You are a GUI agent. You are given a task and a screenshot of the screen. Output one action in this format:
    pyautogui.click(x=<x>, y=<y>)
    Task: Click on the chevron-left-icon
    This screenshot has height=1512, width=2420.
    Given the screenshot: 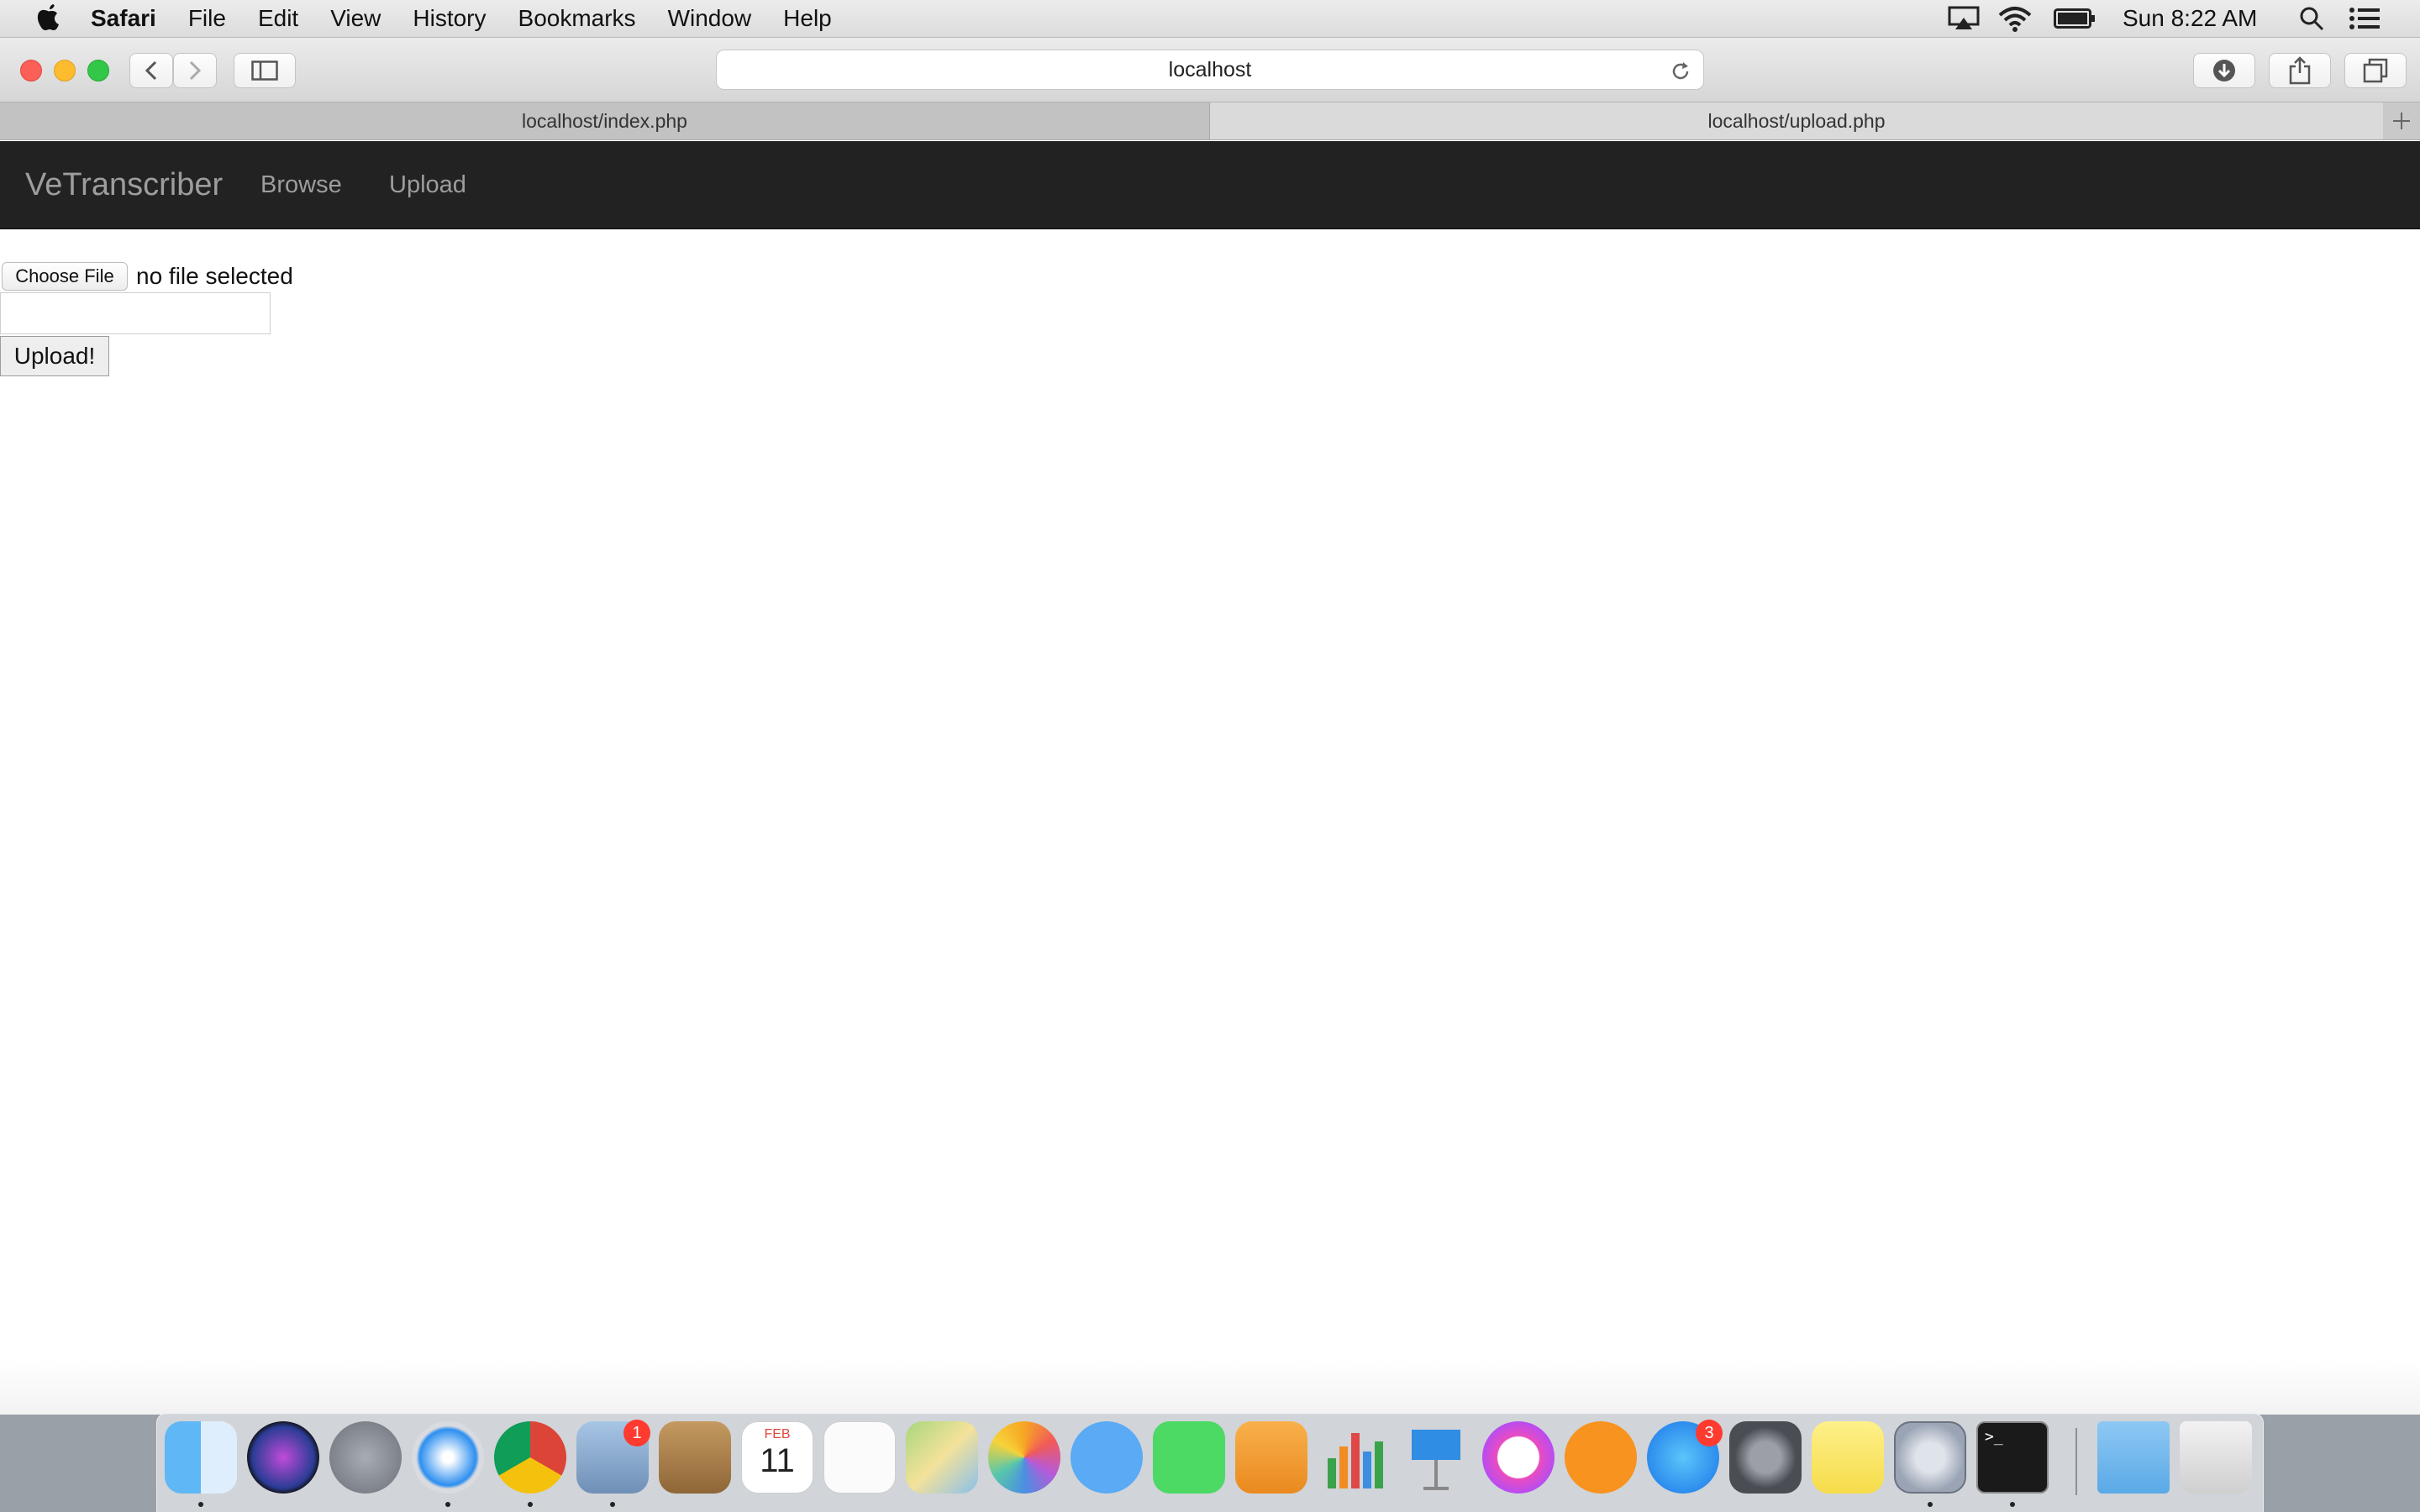 What is the action you would take?
    pyautogui.click(x=151, y=70)
    